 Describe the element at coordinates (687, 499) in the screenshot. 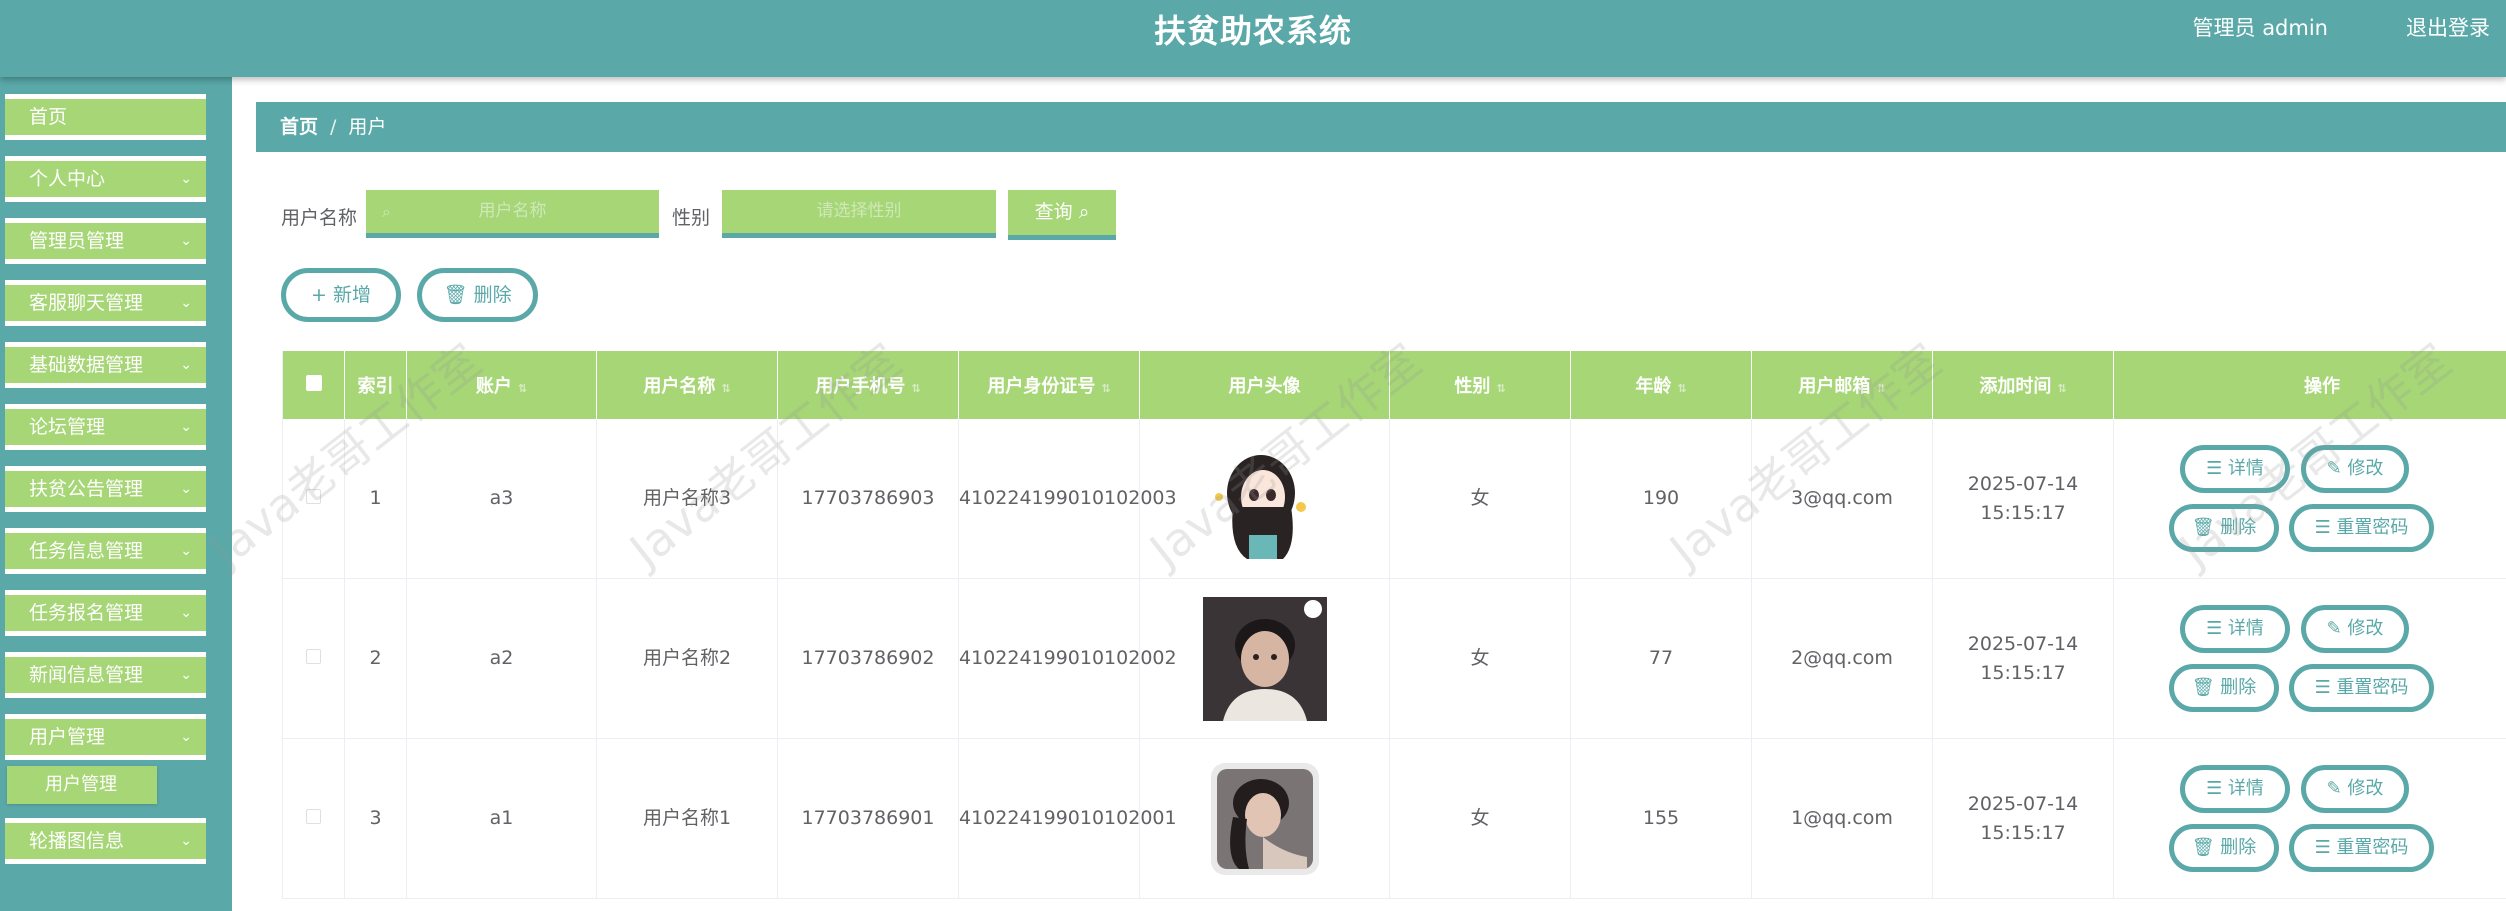

I see `cell-name: 用户名称3` at that location.